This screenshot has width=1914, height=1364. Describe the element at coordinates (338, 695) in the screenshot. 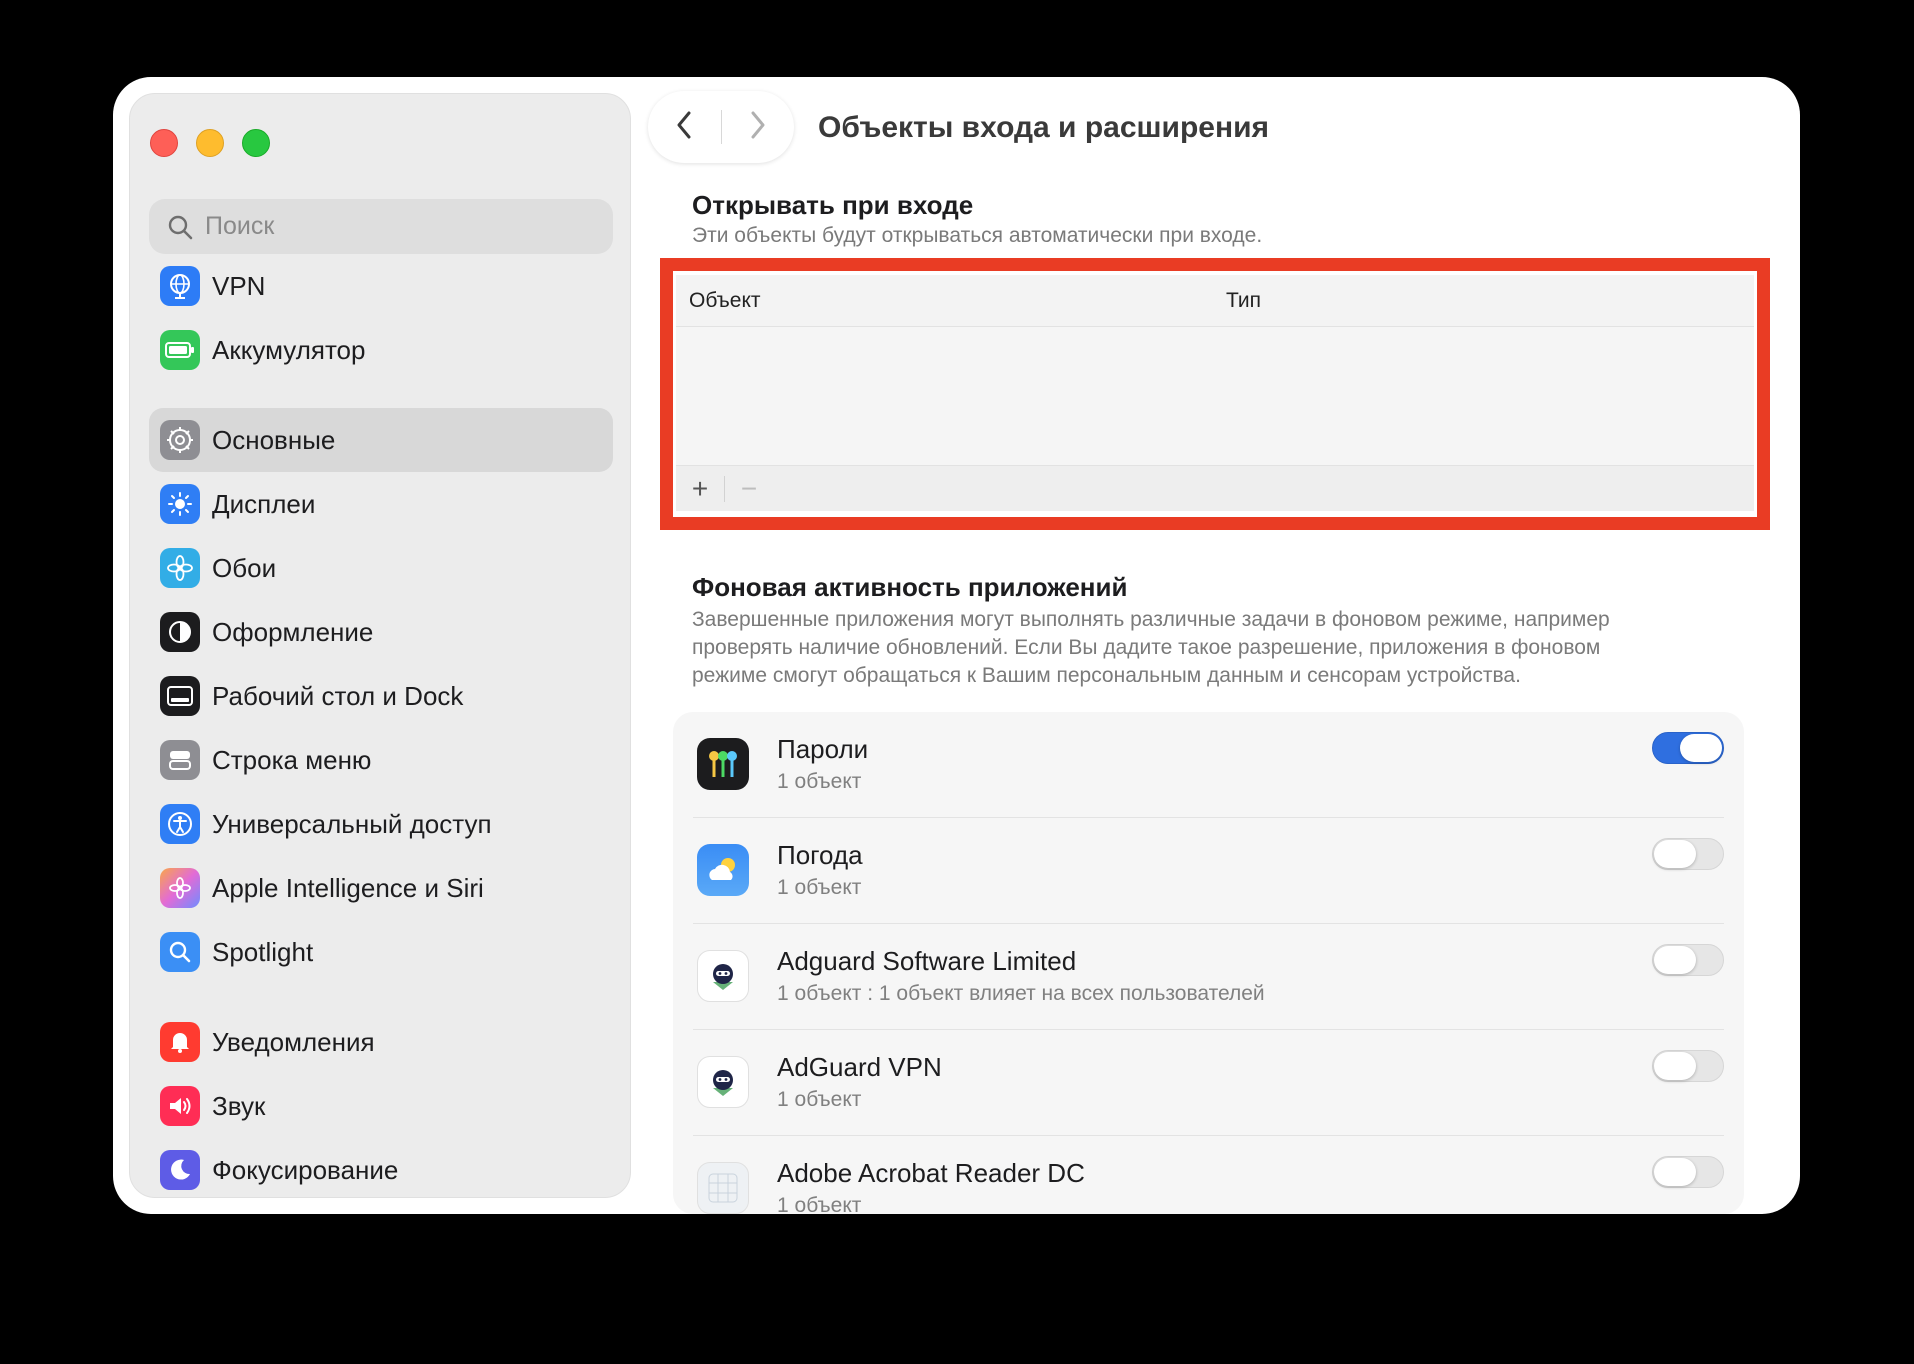

I see `sidebar-item-label: Рабочий стол и Dock` at that location.